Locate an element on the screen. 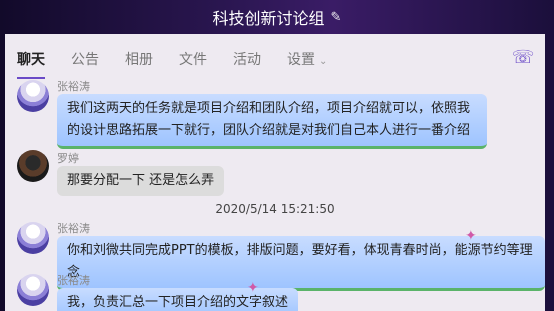  message-bubble: 那要分配一下 还是怎么弄 is located at coordinates (141, 181).